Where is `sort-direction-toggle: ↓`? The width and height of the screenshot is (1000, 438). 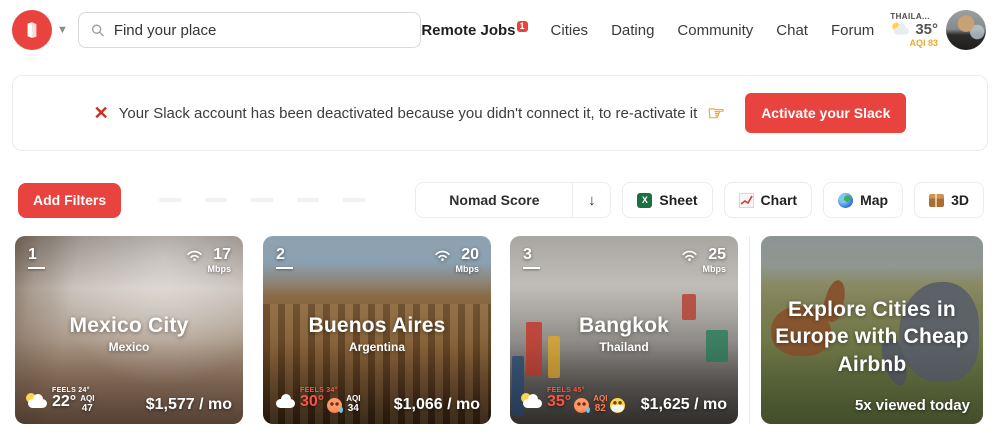
sort-direction-toggle: ↓ is located at coordinates (591, 200).